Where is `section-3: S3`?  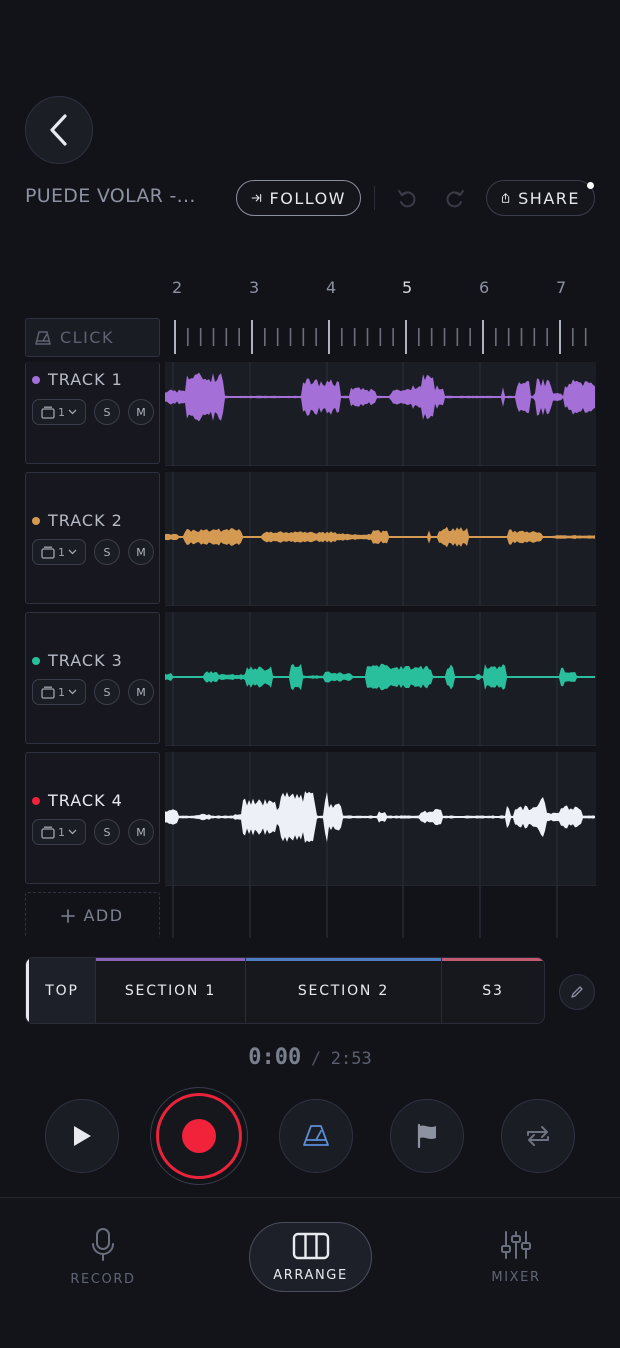 section-3: S3 is located at coordinates (493, 990).